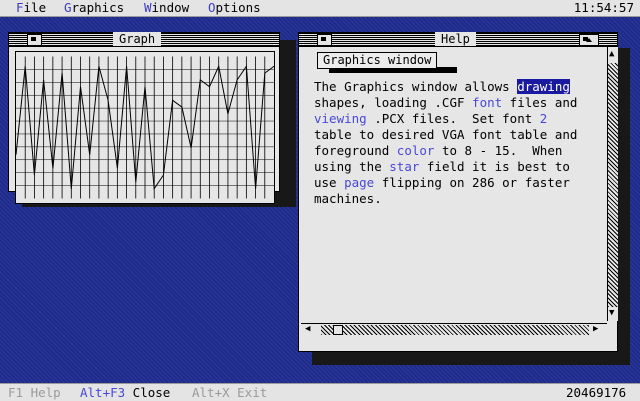 Image resolution: width=640 pixels, height=401 pixels. I want to click on selected-word: drawing, so click(543, 86).